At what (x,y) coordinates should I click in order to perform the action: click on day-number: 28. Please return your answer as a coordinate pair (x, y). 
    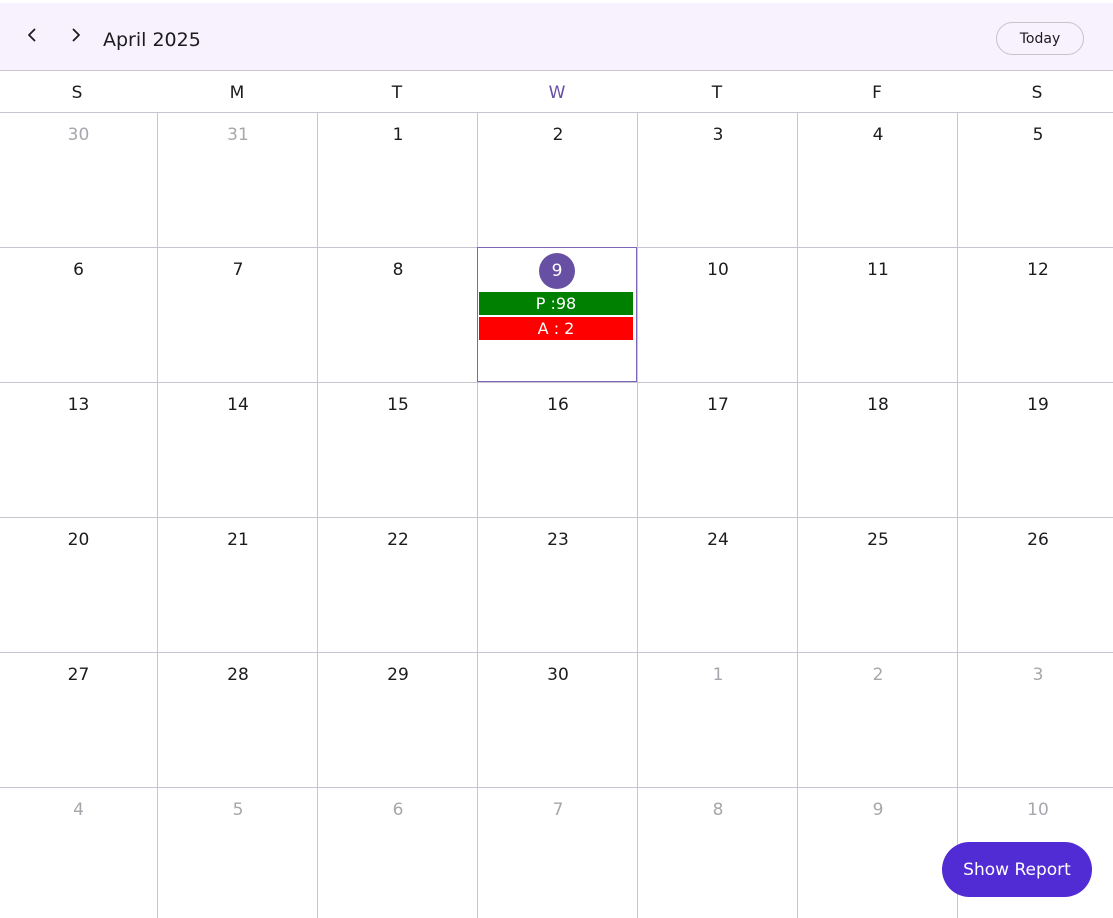
    Looking at the image, I should click on (238, 675).